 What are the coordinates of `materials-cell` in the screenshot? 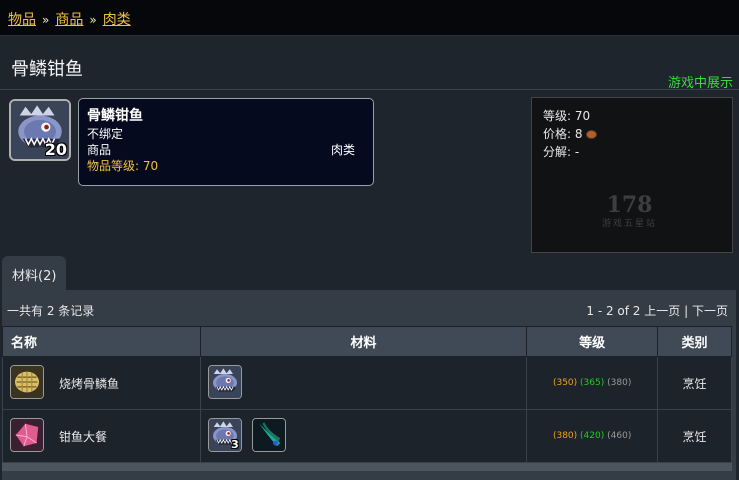 It's located at (363, 383).